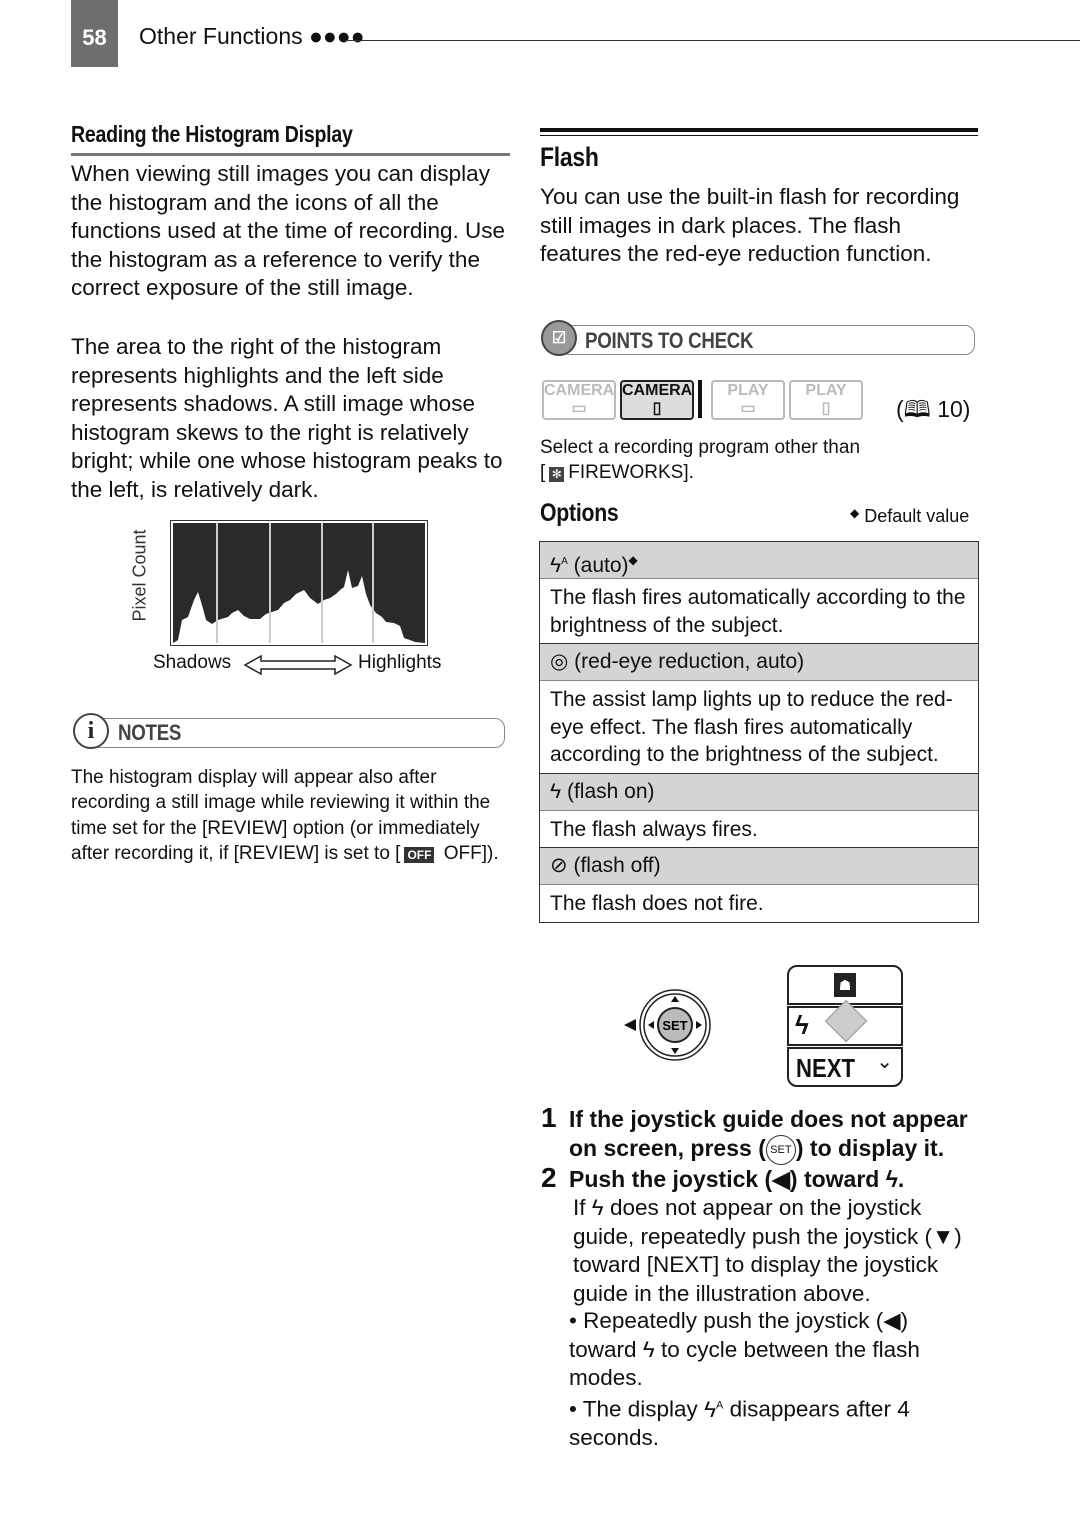 This screenshot has height=1534, width=1080. I want to click on heading-rule, so click(290, 154).